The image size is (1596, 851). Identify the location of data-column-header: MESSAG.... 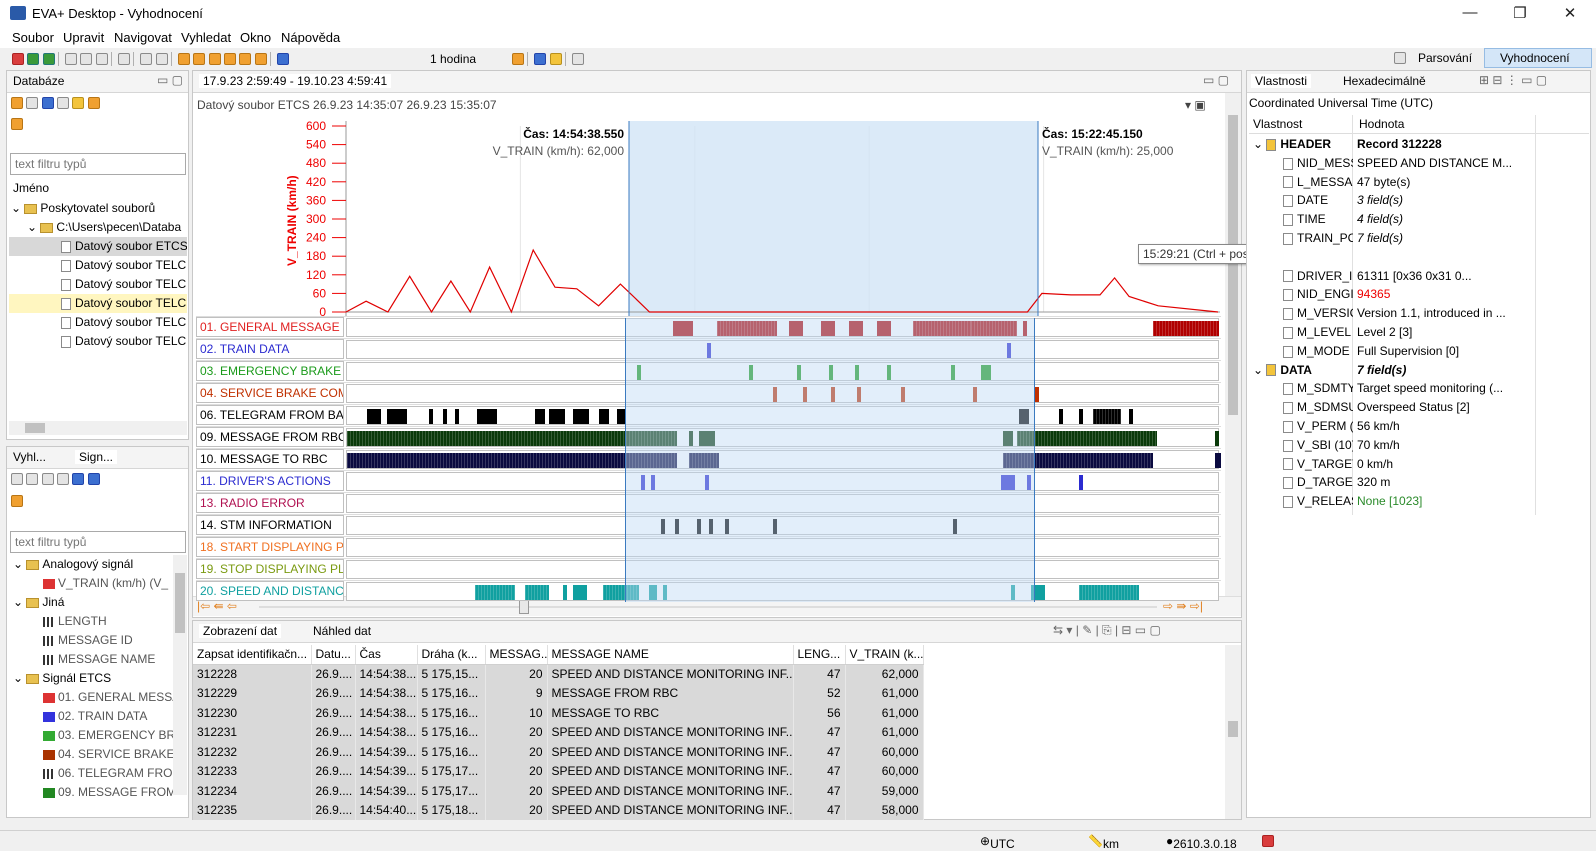
(516, 655).